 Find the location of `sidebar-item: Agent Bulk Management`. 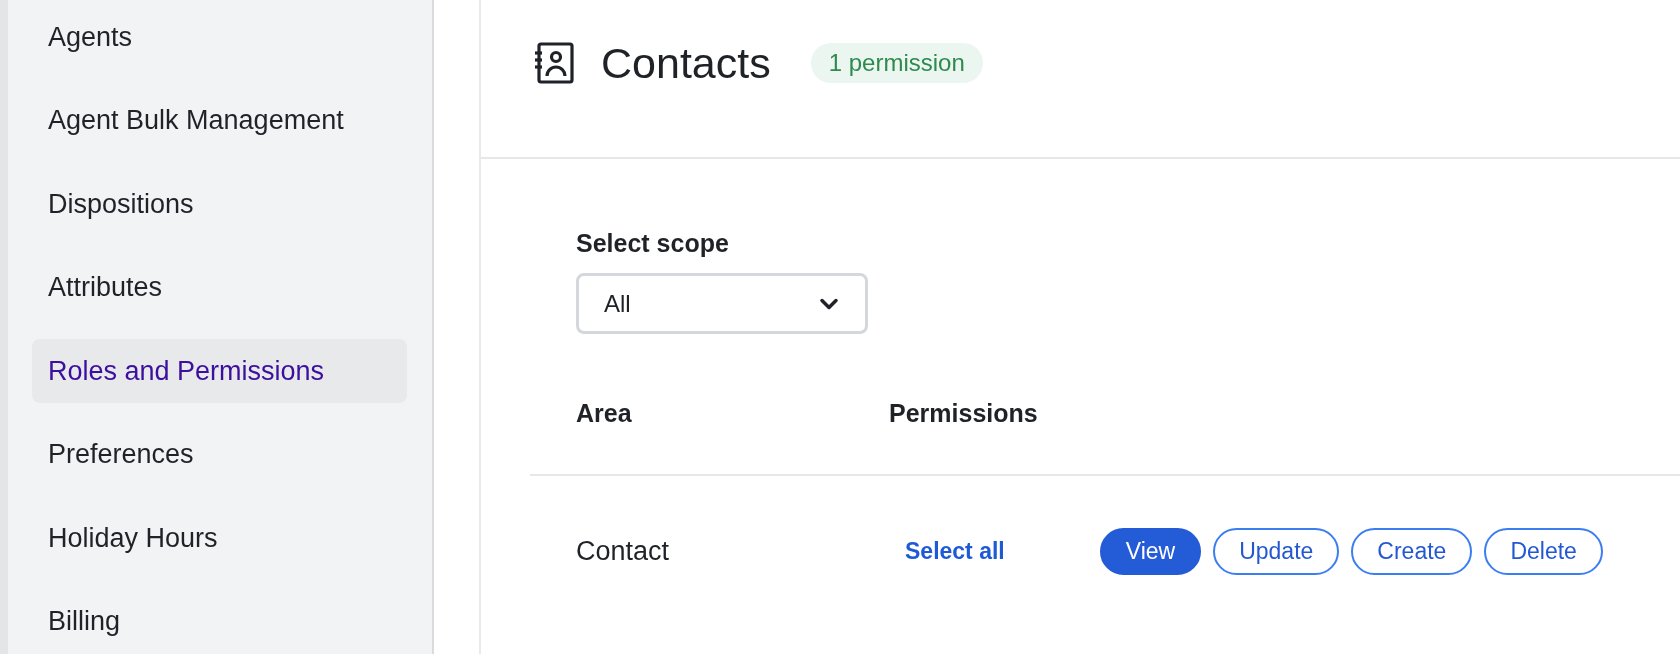

sidebar-item: Agent Bulk Management is located at coordinates (219, 120).